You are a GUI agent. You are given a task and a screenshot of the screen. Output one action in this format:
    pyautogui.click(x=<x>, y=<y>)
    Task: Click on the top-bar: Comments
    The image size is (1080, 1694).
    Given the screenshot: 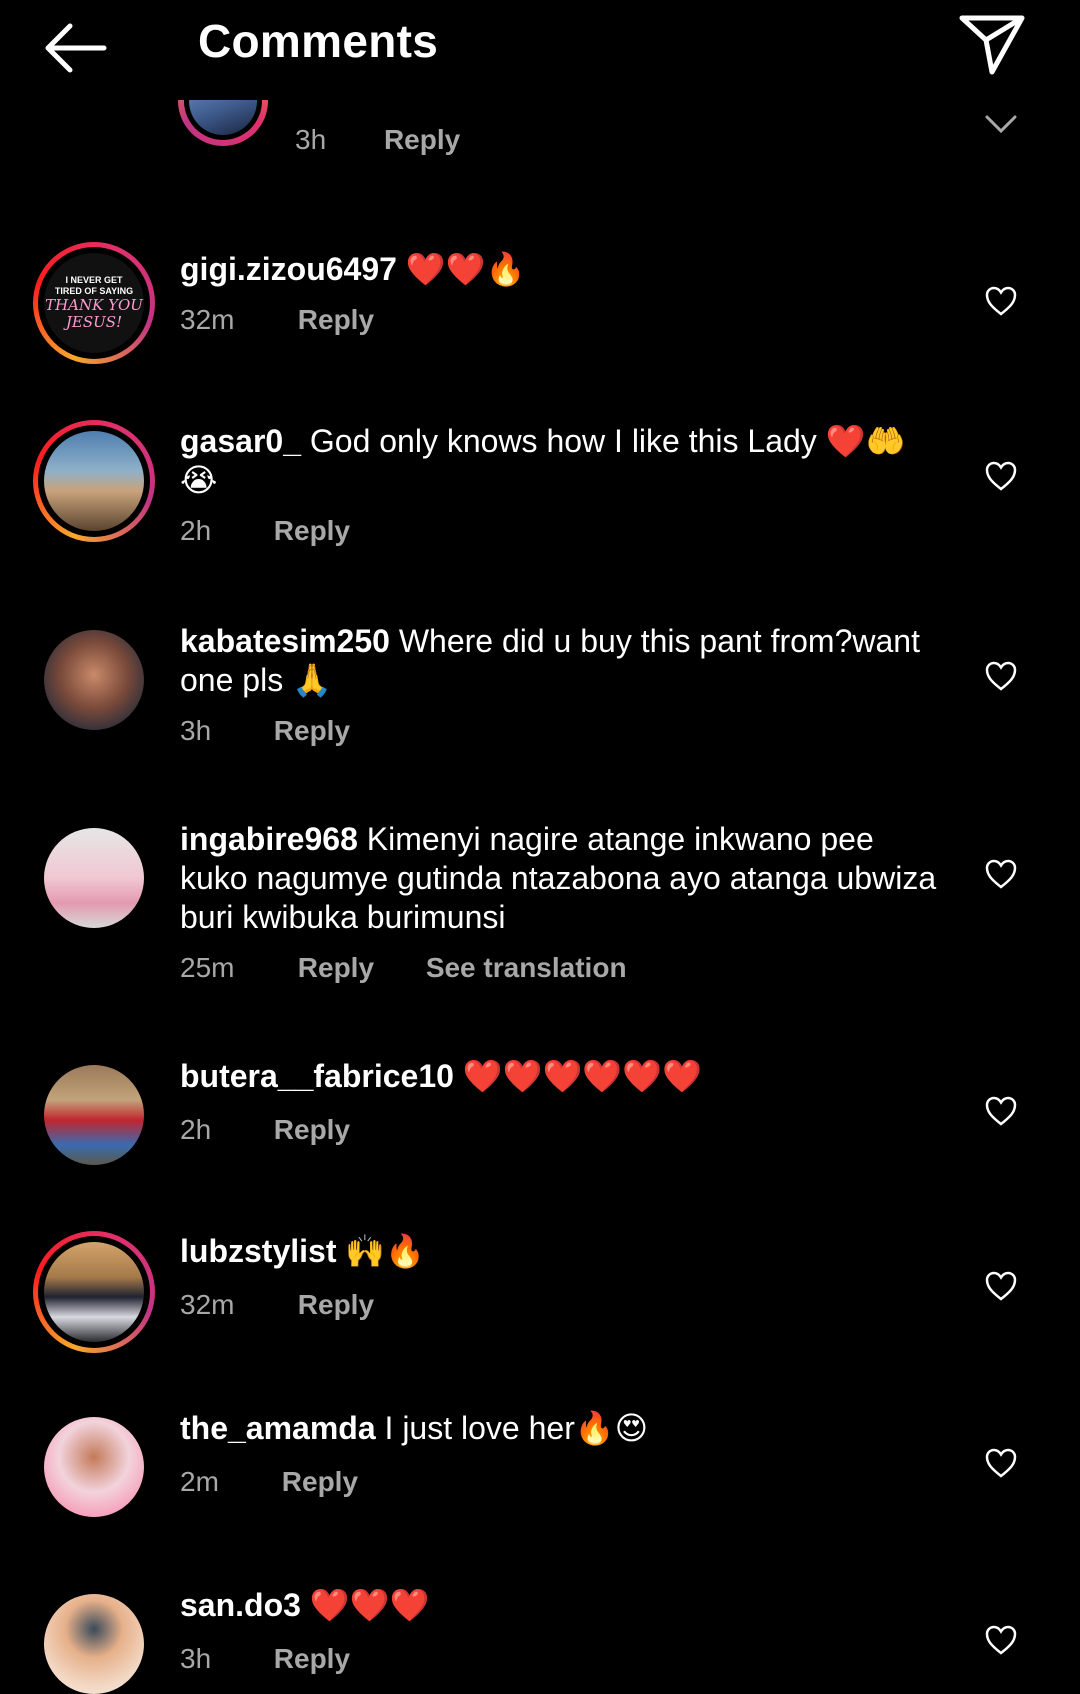 What is the action you would take?
    pyautogui.click(x=540, y=50)
    